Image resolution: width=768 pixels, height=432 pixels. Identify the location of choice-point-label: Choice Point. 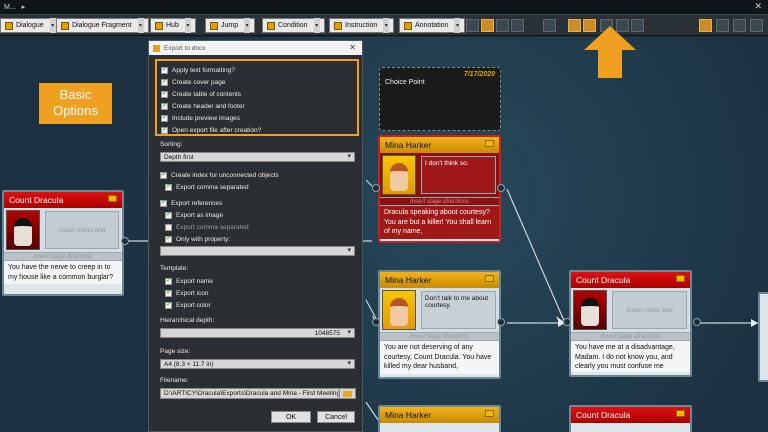
(405, 82).